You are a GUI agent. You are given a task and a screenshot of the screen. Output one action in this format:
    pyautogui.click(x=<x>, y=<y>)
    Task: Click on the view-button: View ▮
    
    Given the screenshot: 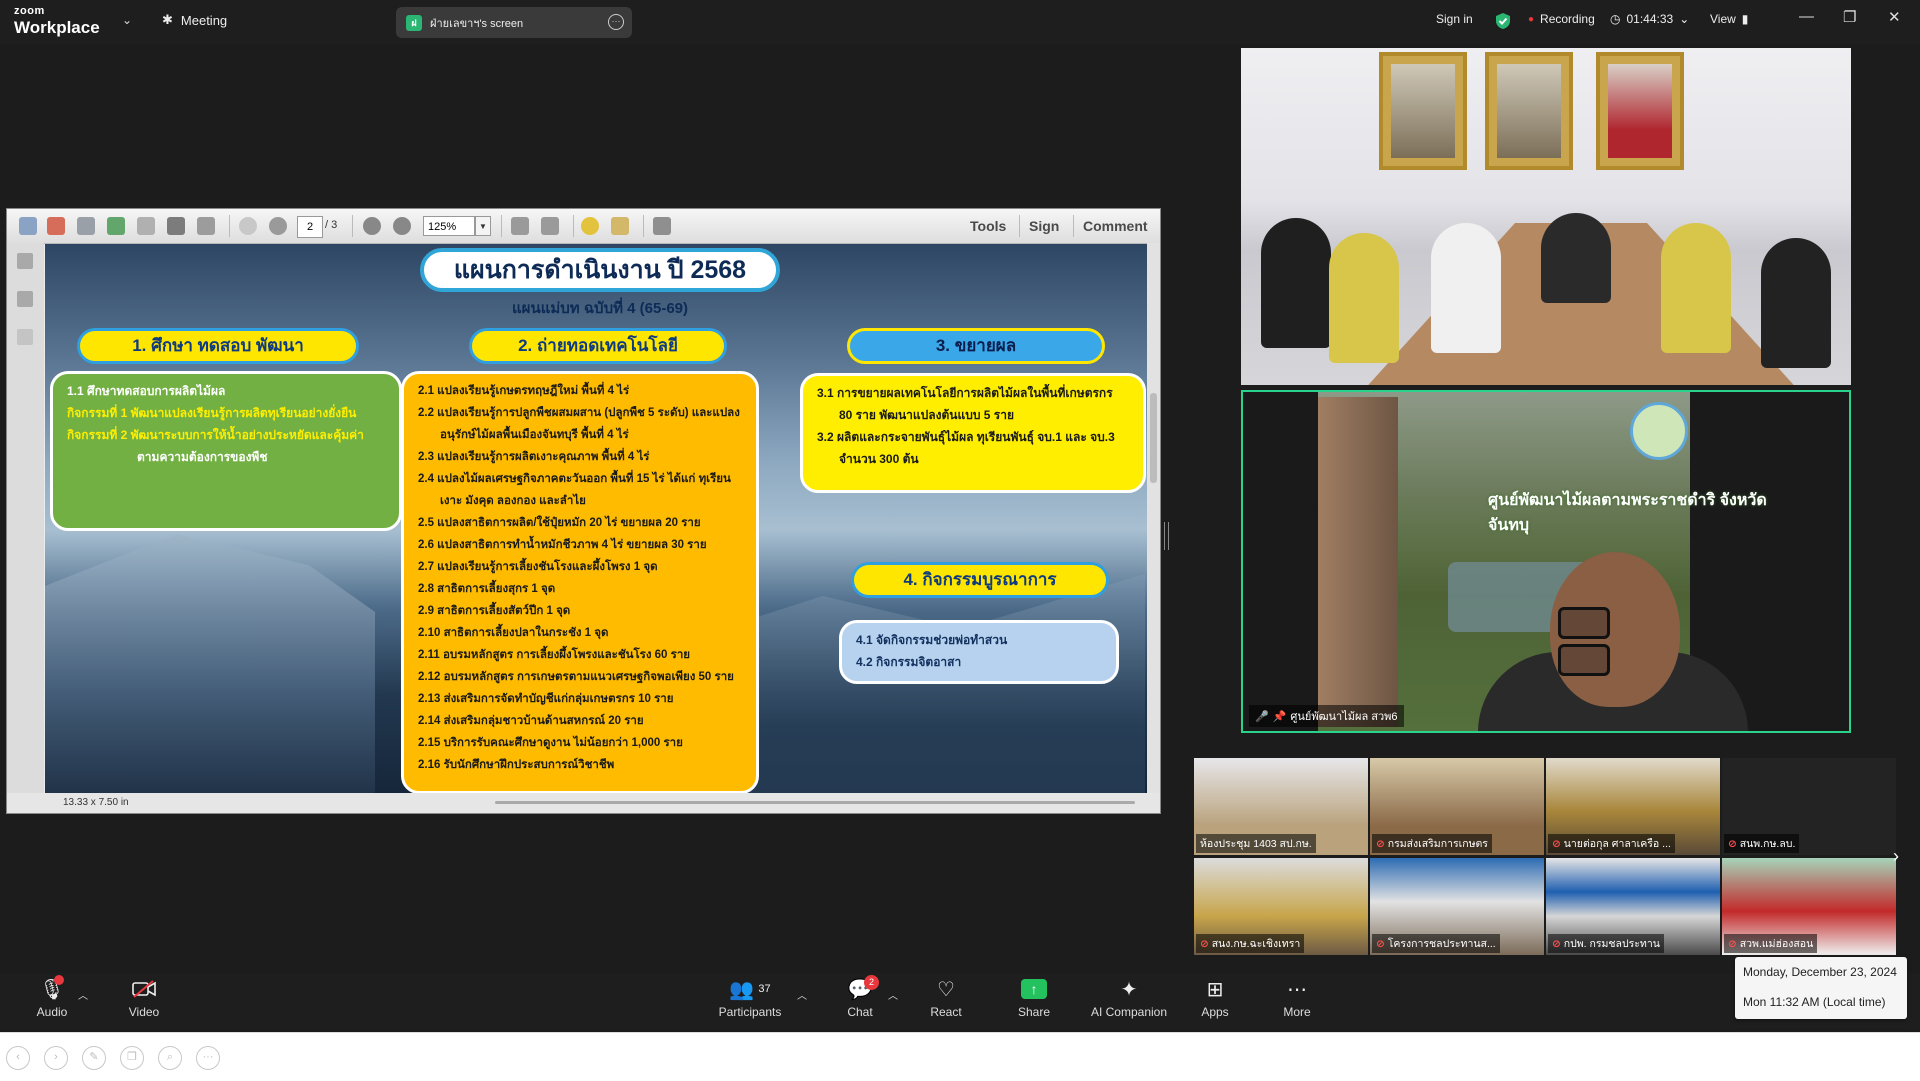 What is the action you would take?
    pyautogui.click(x=1729, y=19)
    